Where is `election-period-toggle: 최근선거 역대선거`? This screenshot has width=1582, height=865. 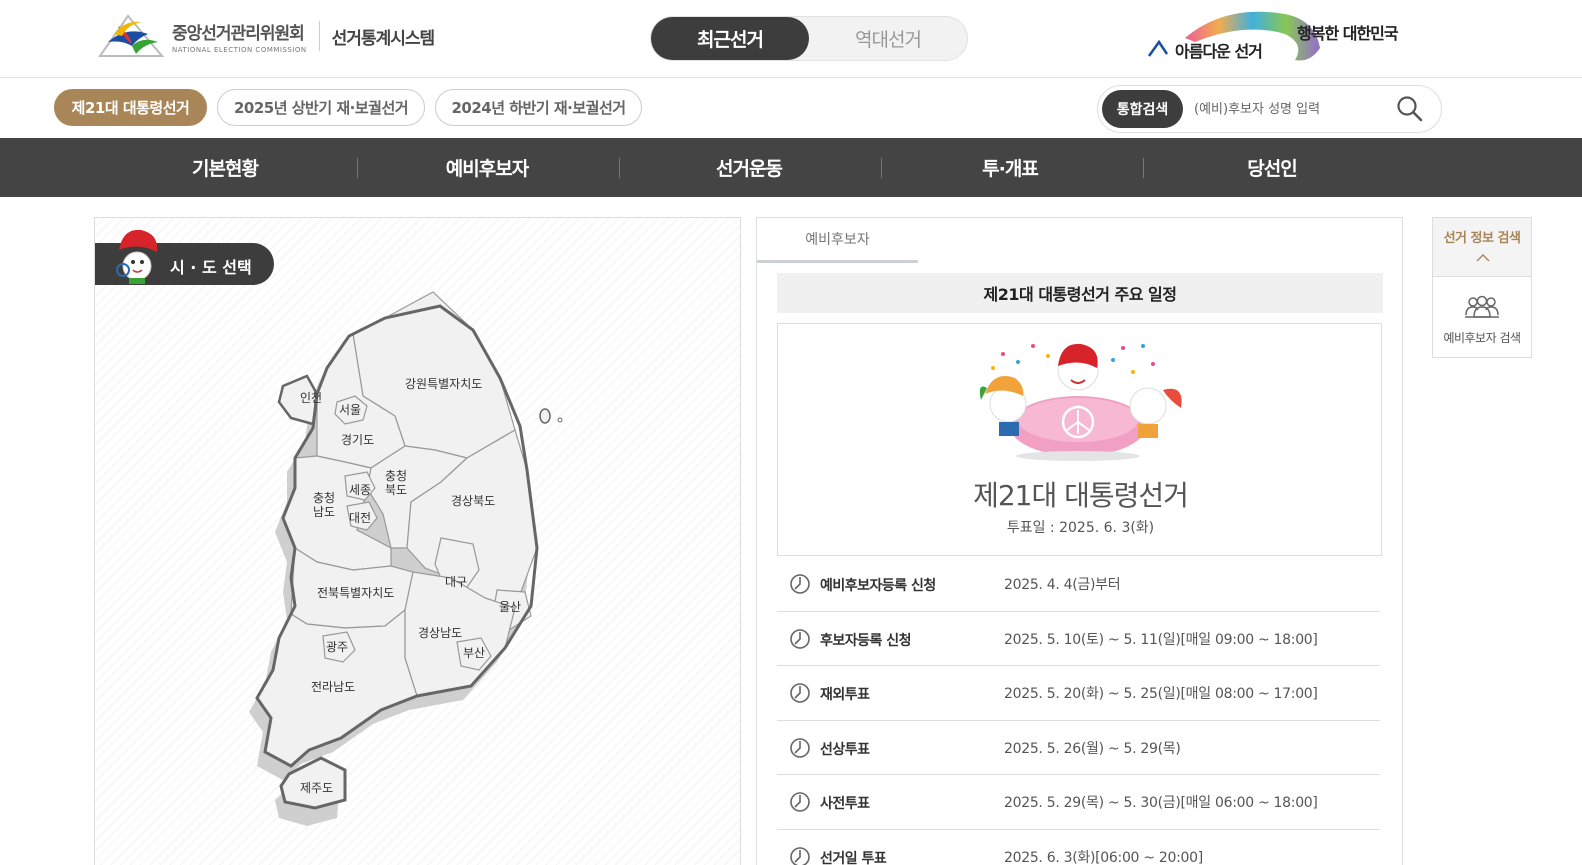 election-period-toggle: 최근선거 역대선거 is located at coordinates (809, 38).